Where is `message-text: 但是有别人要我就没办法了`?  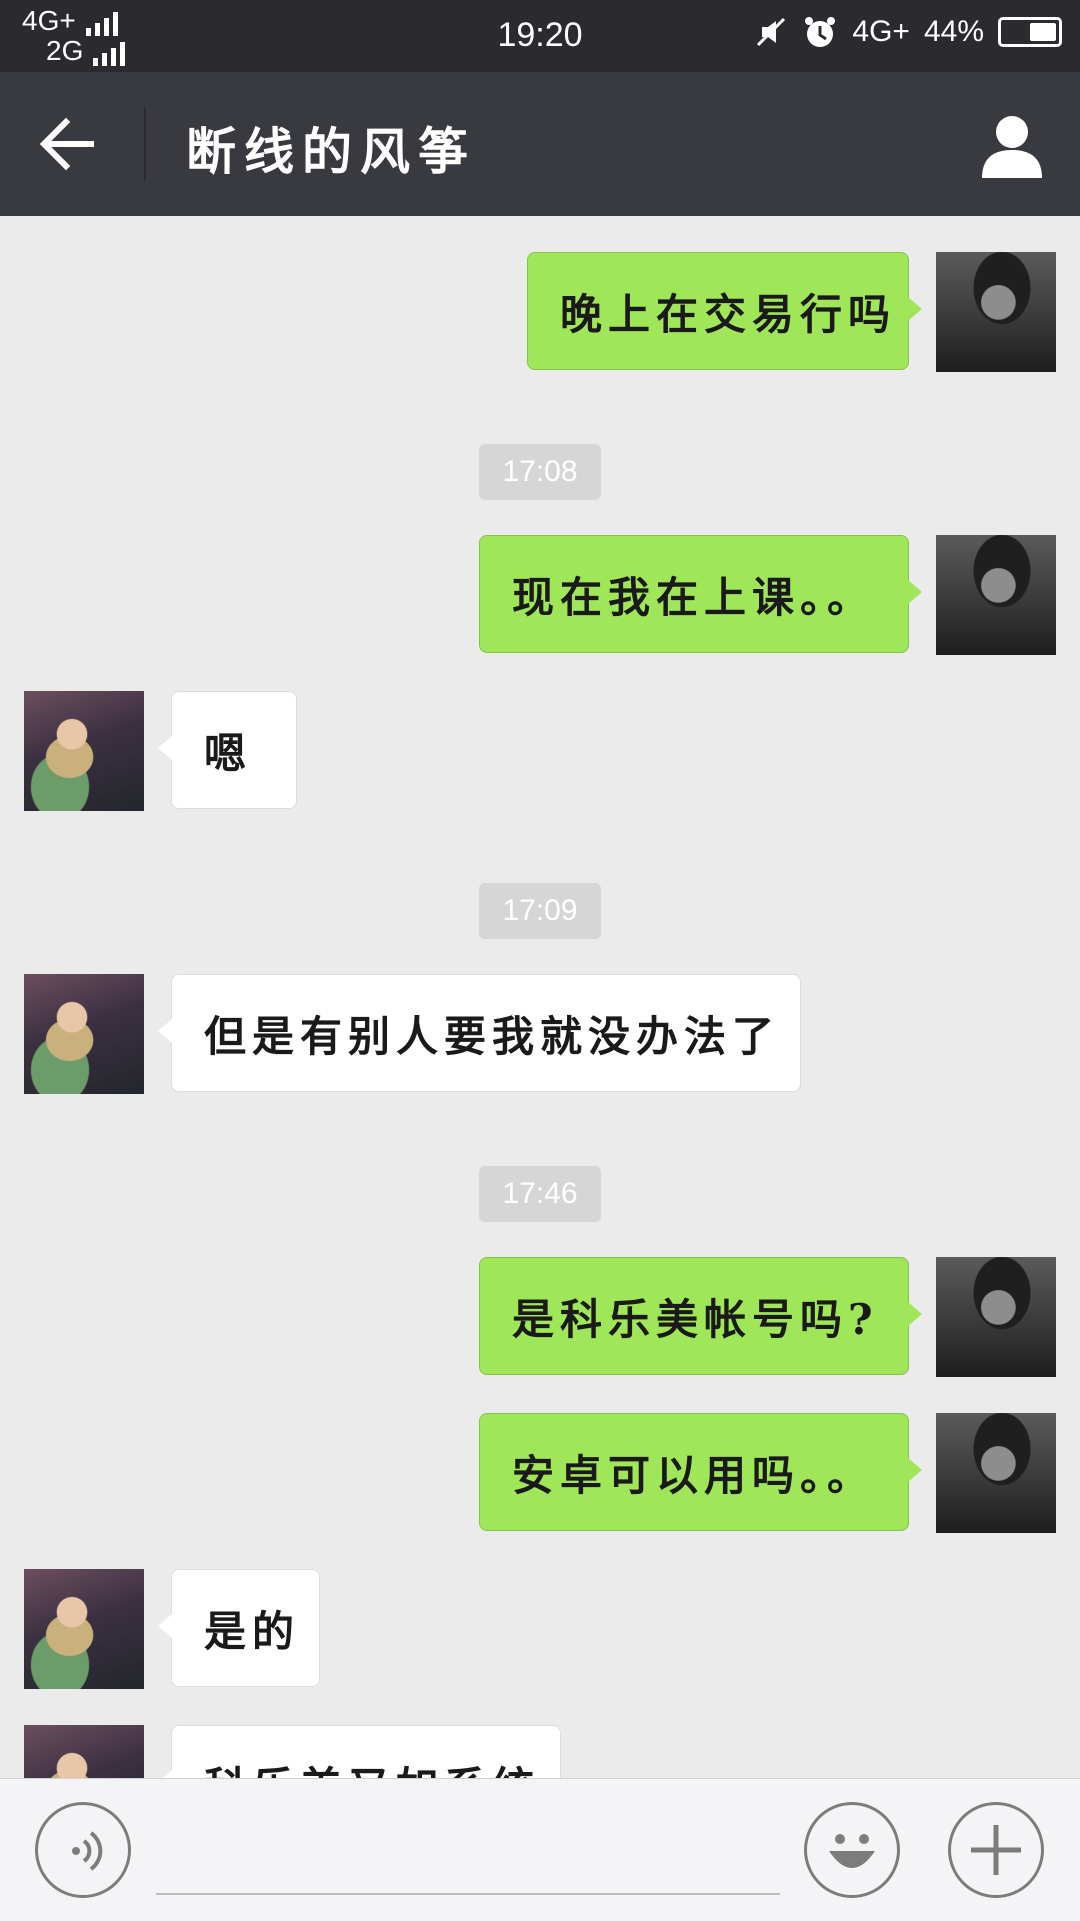 message-text: 但是有别人要我就没办法了 is located at coordinates (492, 1036).